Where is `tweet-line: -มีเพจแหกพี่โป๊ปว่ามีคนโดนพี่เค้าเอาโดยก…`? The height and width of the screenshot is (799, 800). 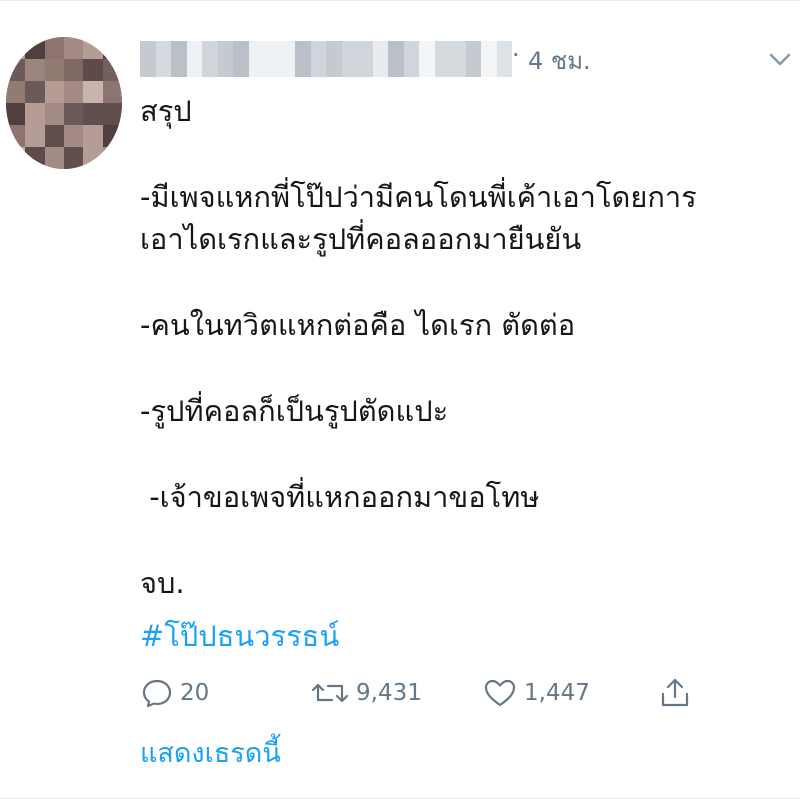
tweet-line: -มีเพจแหกพี่โป๊ปว่ามีคนโดนพี่เค้าเอาโดยก… is located at coordinates (418, 197).